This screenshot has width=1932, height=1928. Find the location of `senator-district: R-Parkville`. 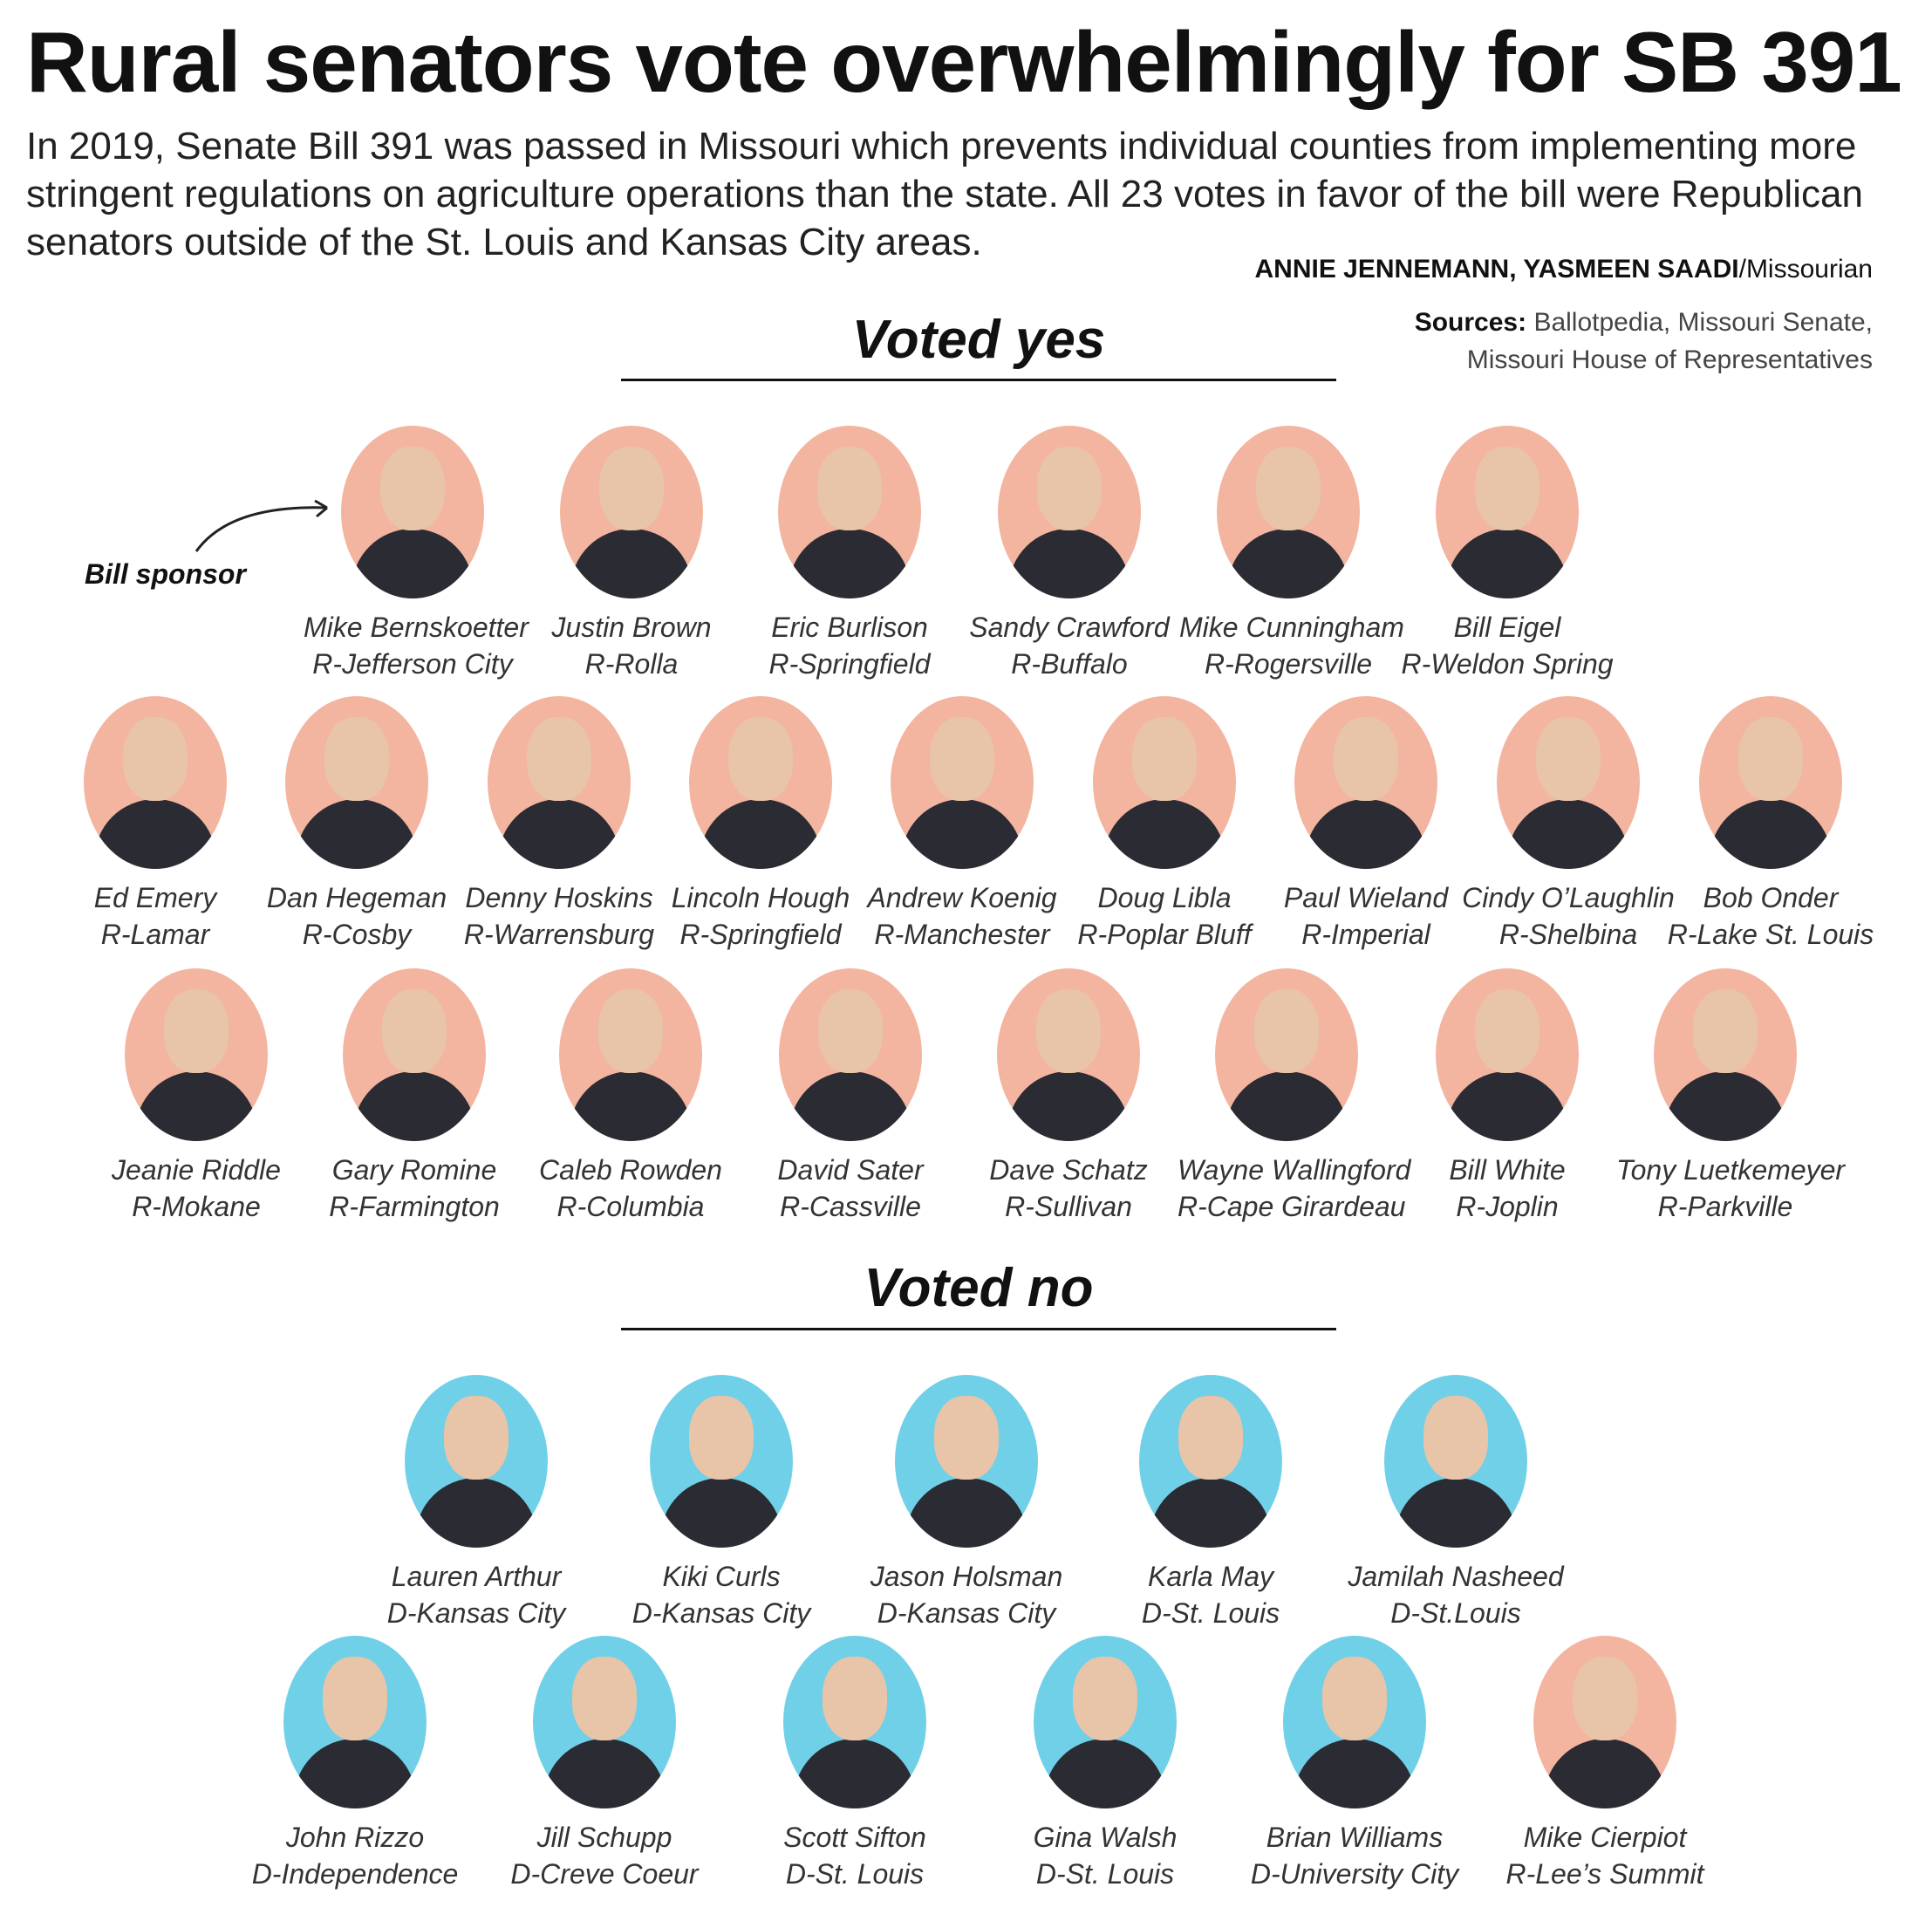

senator-district: R-Parkville is located at coordinates (1725, 1206).